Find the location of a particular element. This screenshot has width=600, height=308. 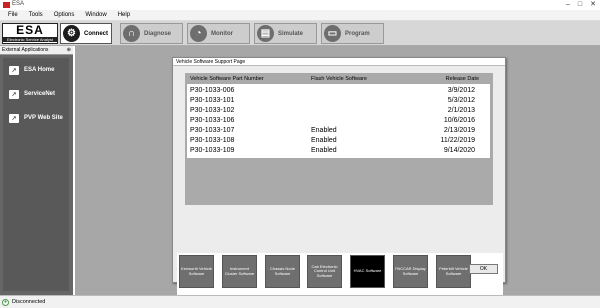

column-header-release-date: Release Date is located at coordinates (462, 79).